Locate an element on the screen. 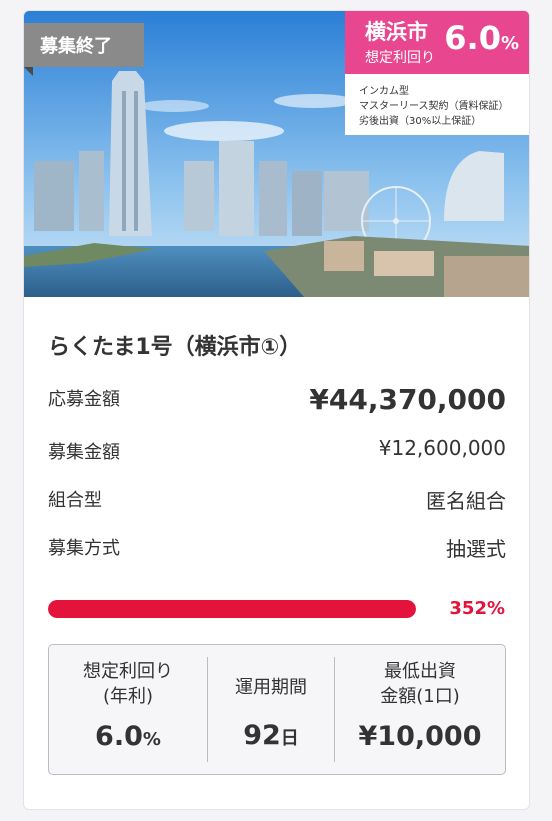 This screenshot has height=821, width=552. stat-value: 6.0% is located at coordinates (128, 736).